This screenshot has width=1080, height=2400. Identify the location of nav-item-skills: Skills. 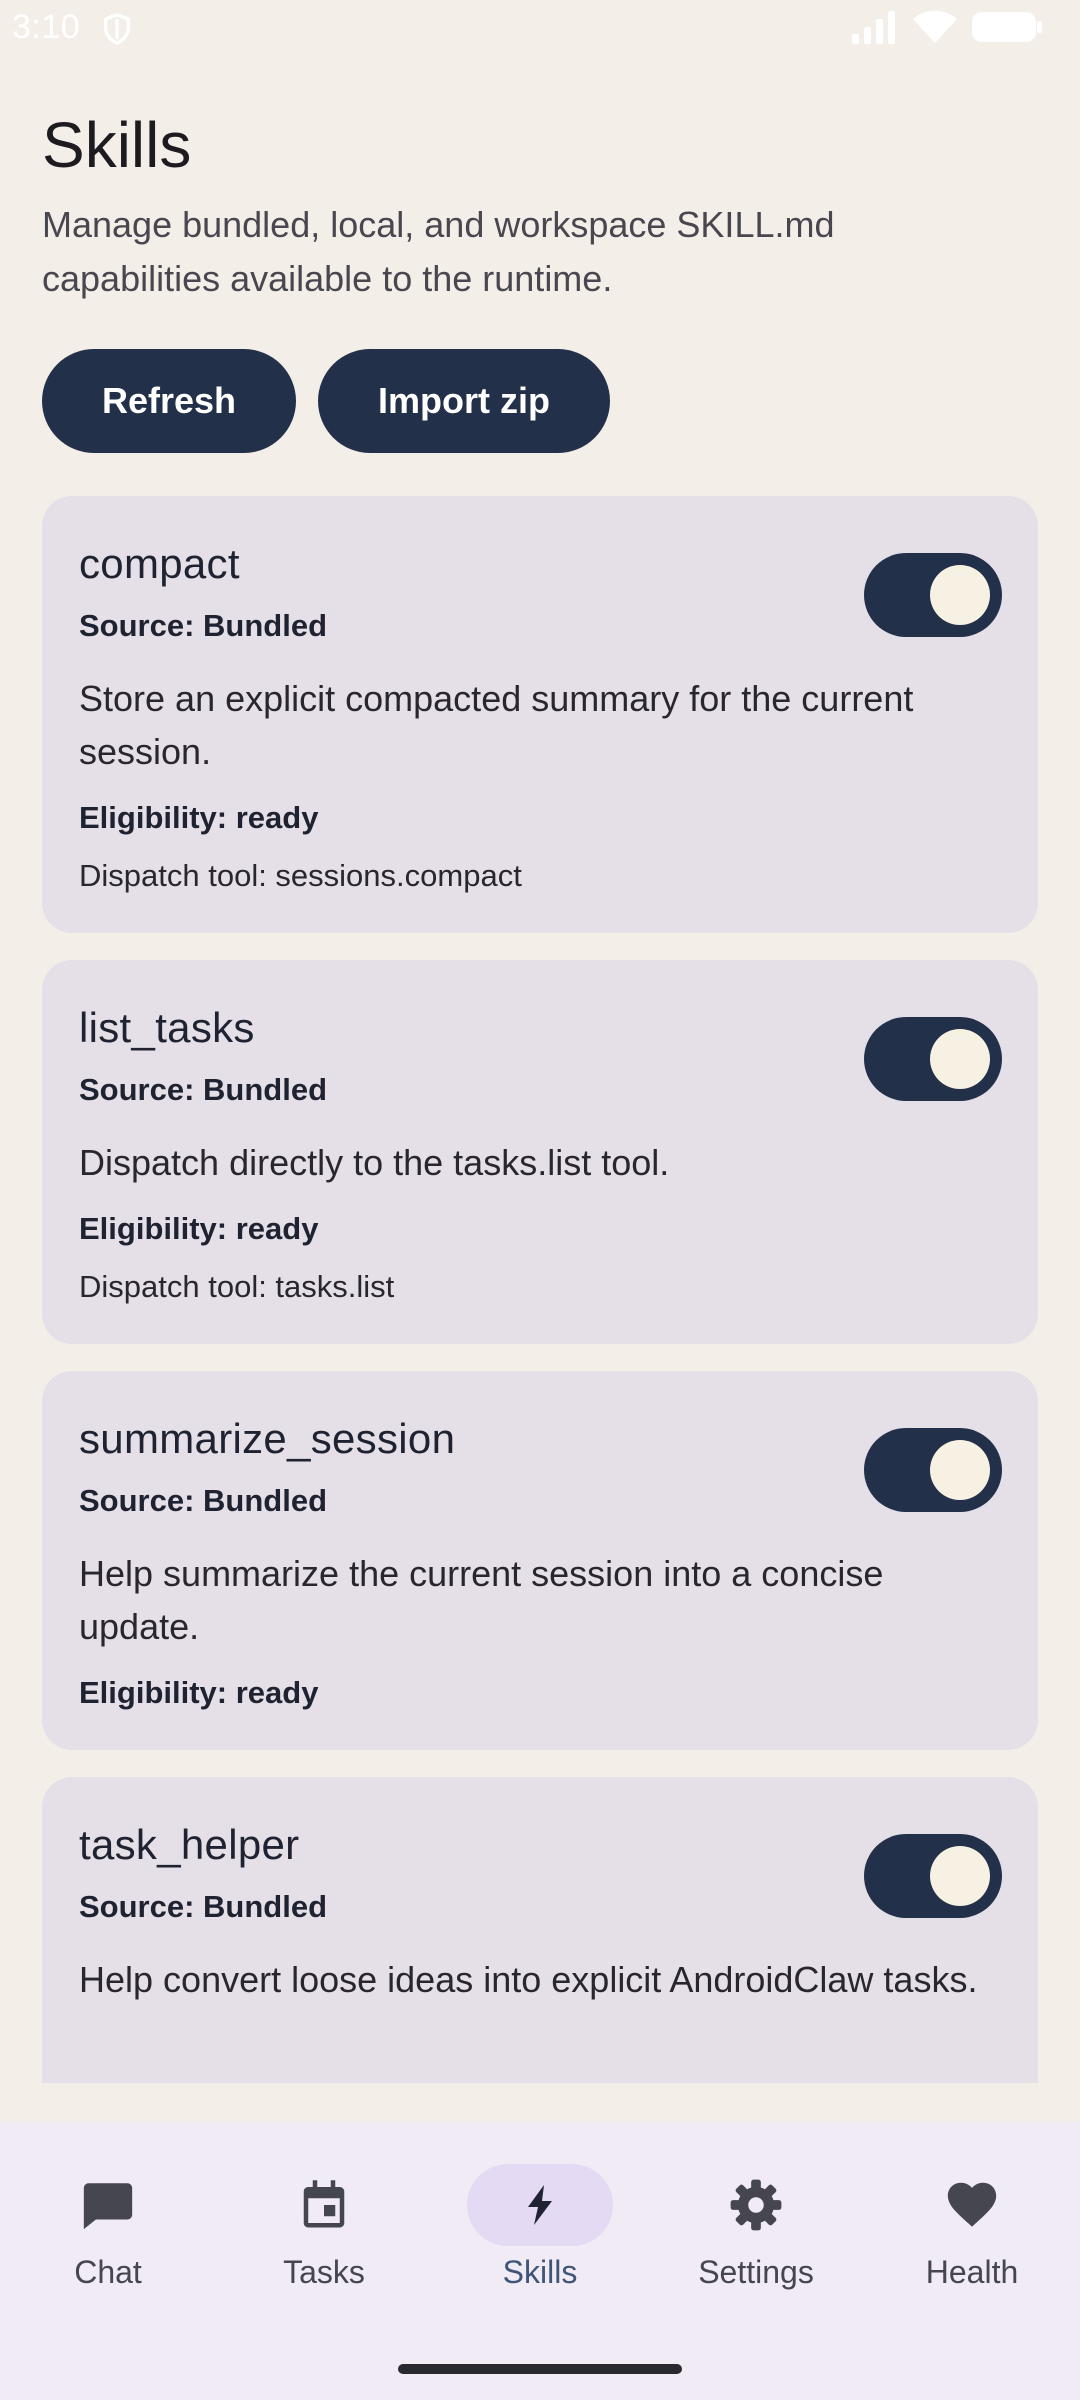
(540, 2232).